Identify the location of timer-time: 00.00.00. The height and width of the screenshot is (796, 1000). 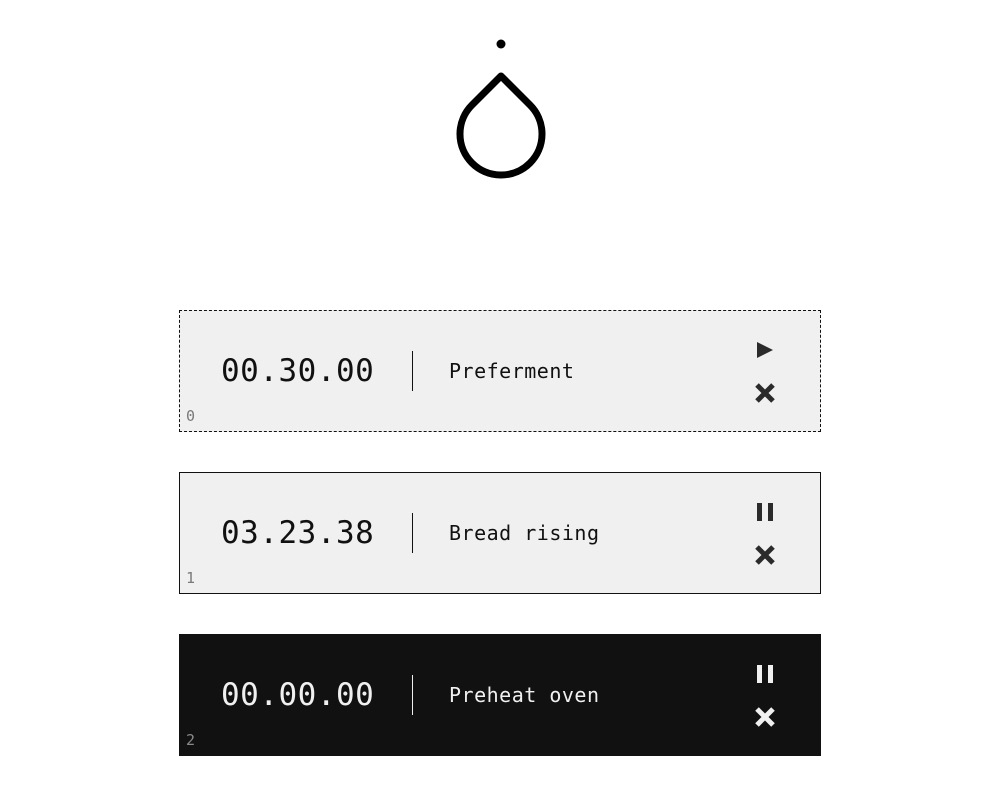
(298, 695).